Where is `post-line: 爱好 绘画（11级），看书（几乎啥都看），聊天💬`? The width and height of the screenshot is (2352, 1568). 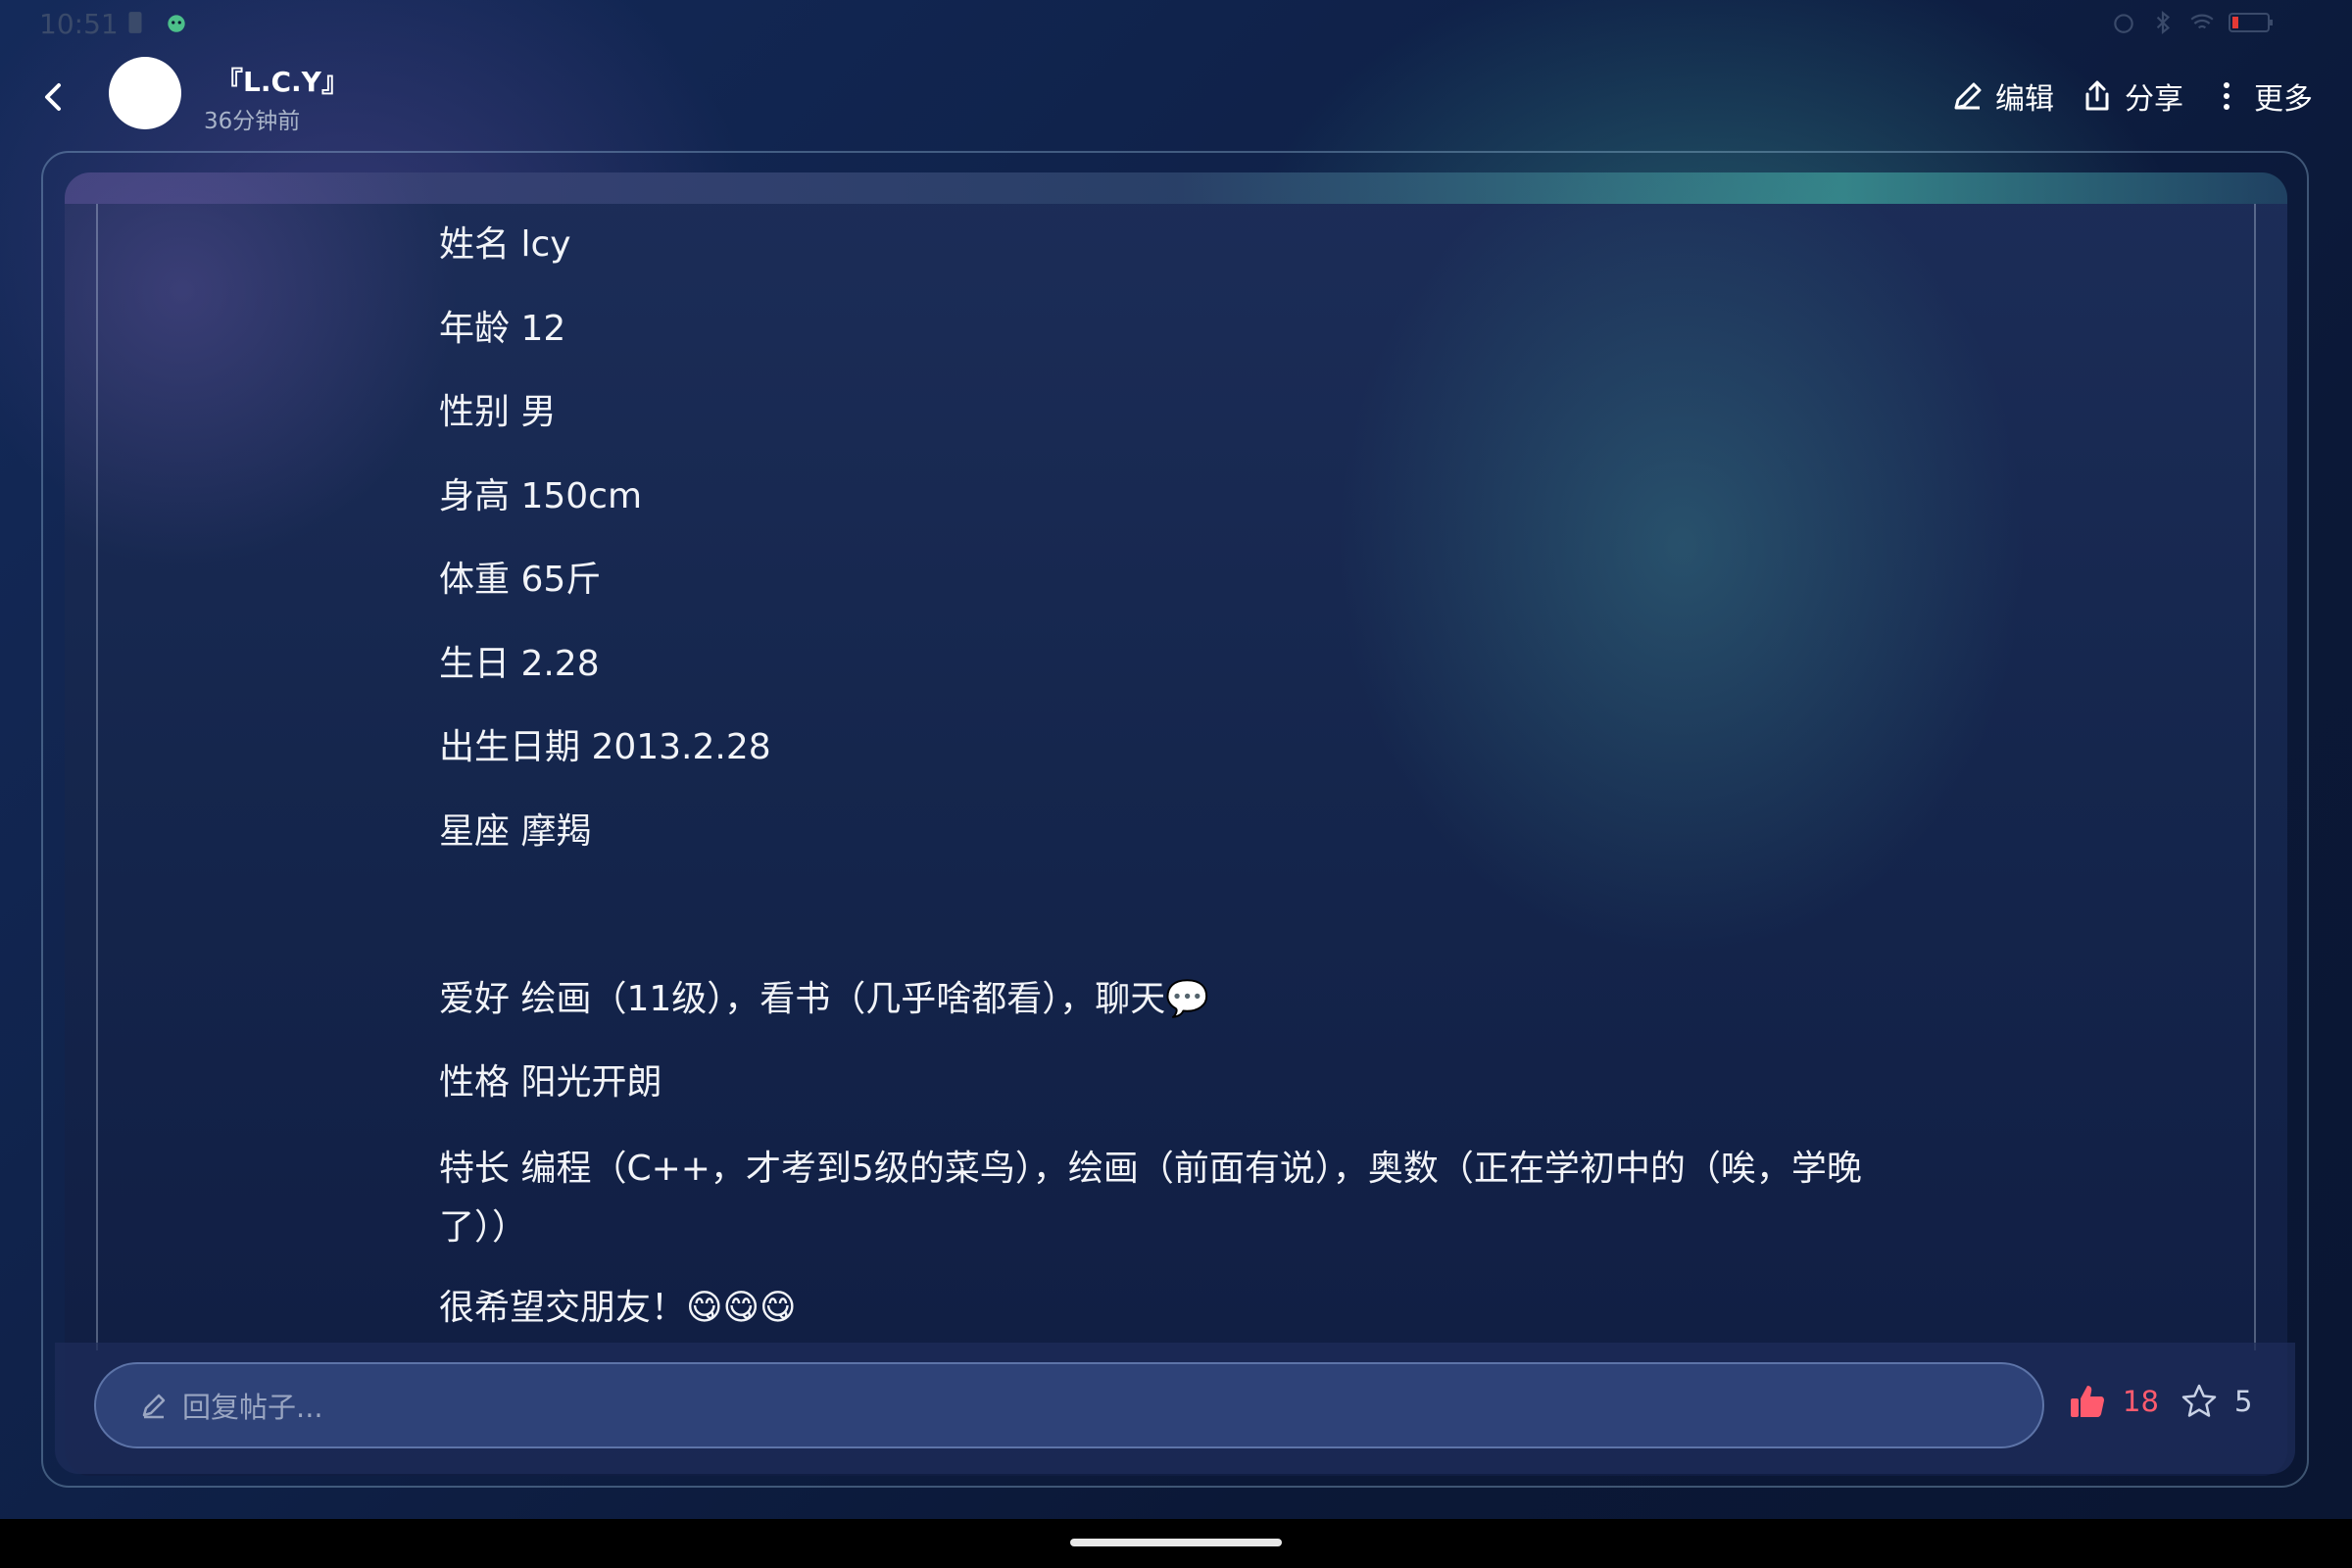
post-line: 爱好 绘画（11级），看书（几乎啥都看），聊天💬 is located at coordinates (824, 998).